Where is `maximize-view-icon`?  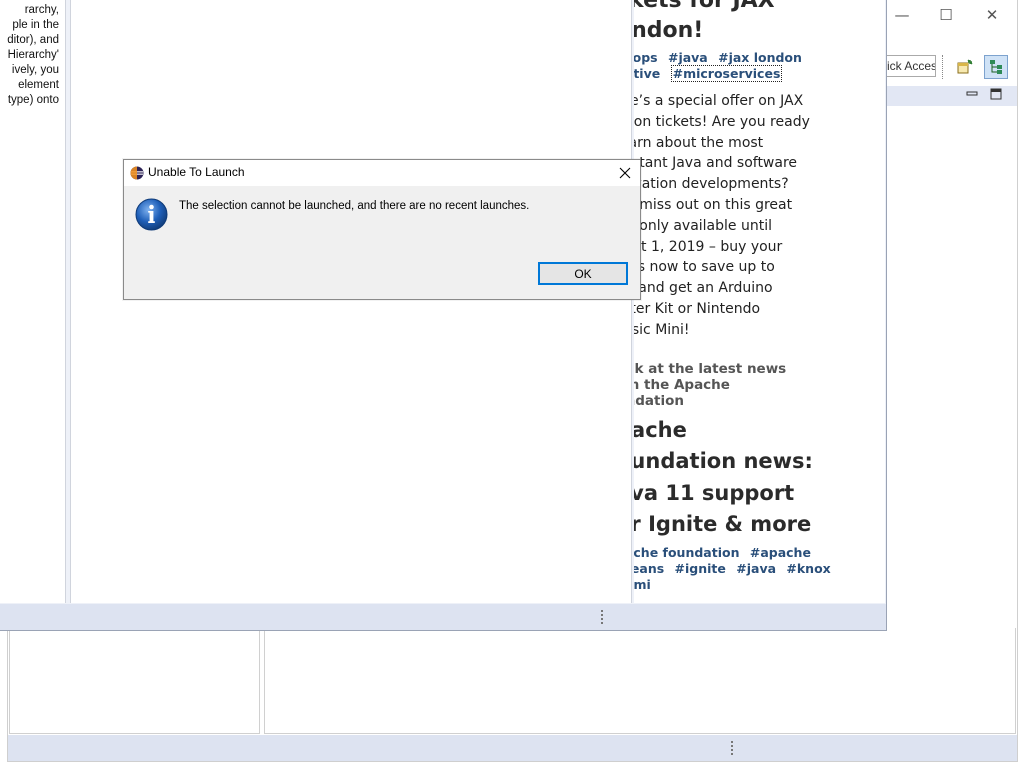 maximize-view-icon is located at coordinates (996, 94).